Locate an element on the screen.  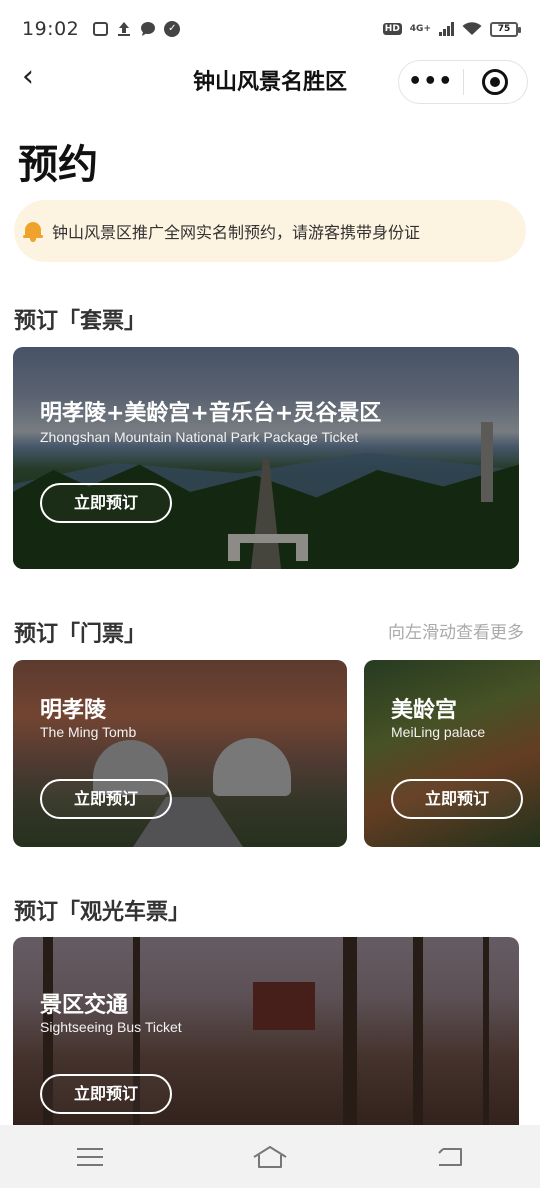
notice-text: 钟山风景区推广全网实名制预约，请游客携带身份证 is located at coordinates (236, 232).